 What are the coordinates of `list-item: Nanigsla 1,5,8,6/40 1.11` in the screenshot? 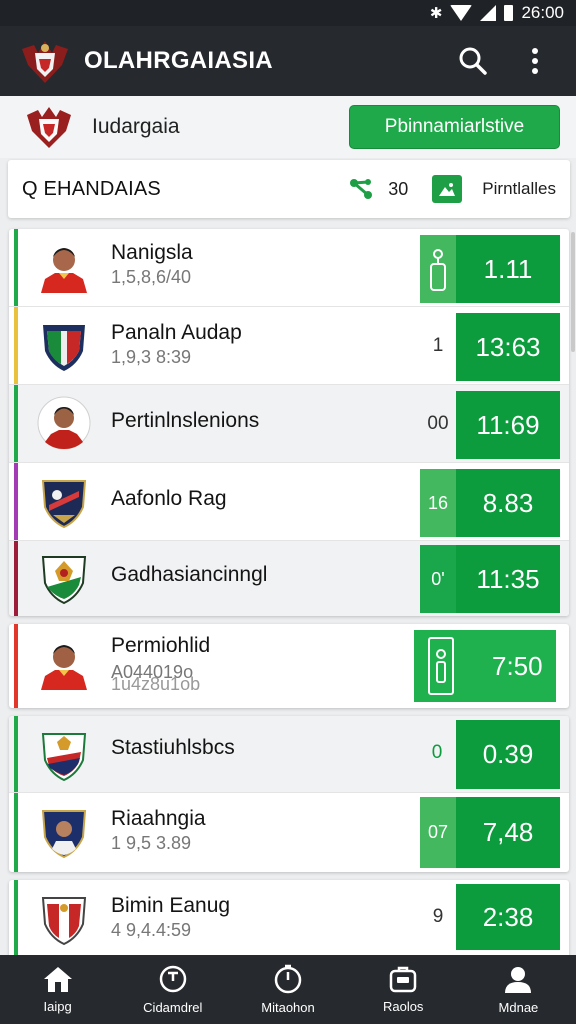 It's located at (289, 268).